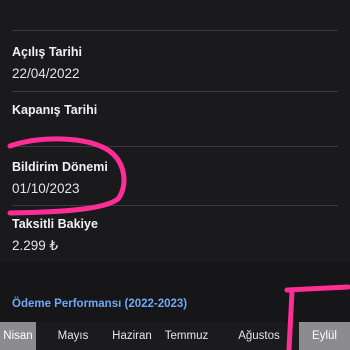  Describe the element at coordinates (175, 235) in the screenshot. I see `installment-balance-row: Taksitli Bakiye 2.299 ₺` at that location.